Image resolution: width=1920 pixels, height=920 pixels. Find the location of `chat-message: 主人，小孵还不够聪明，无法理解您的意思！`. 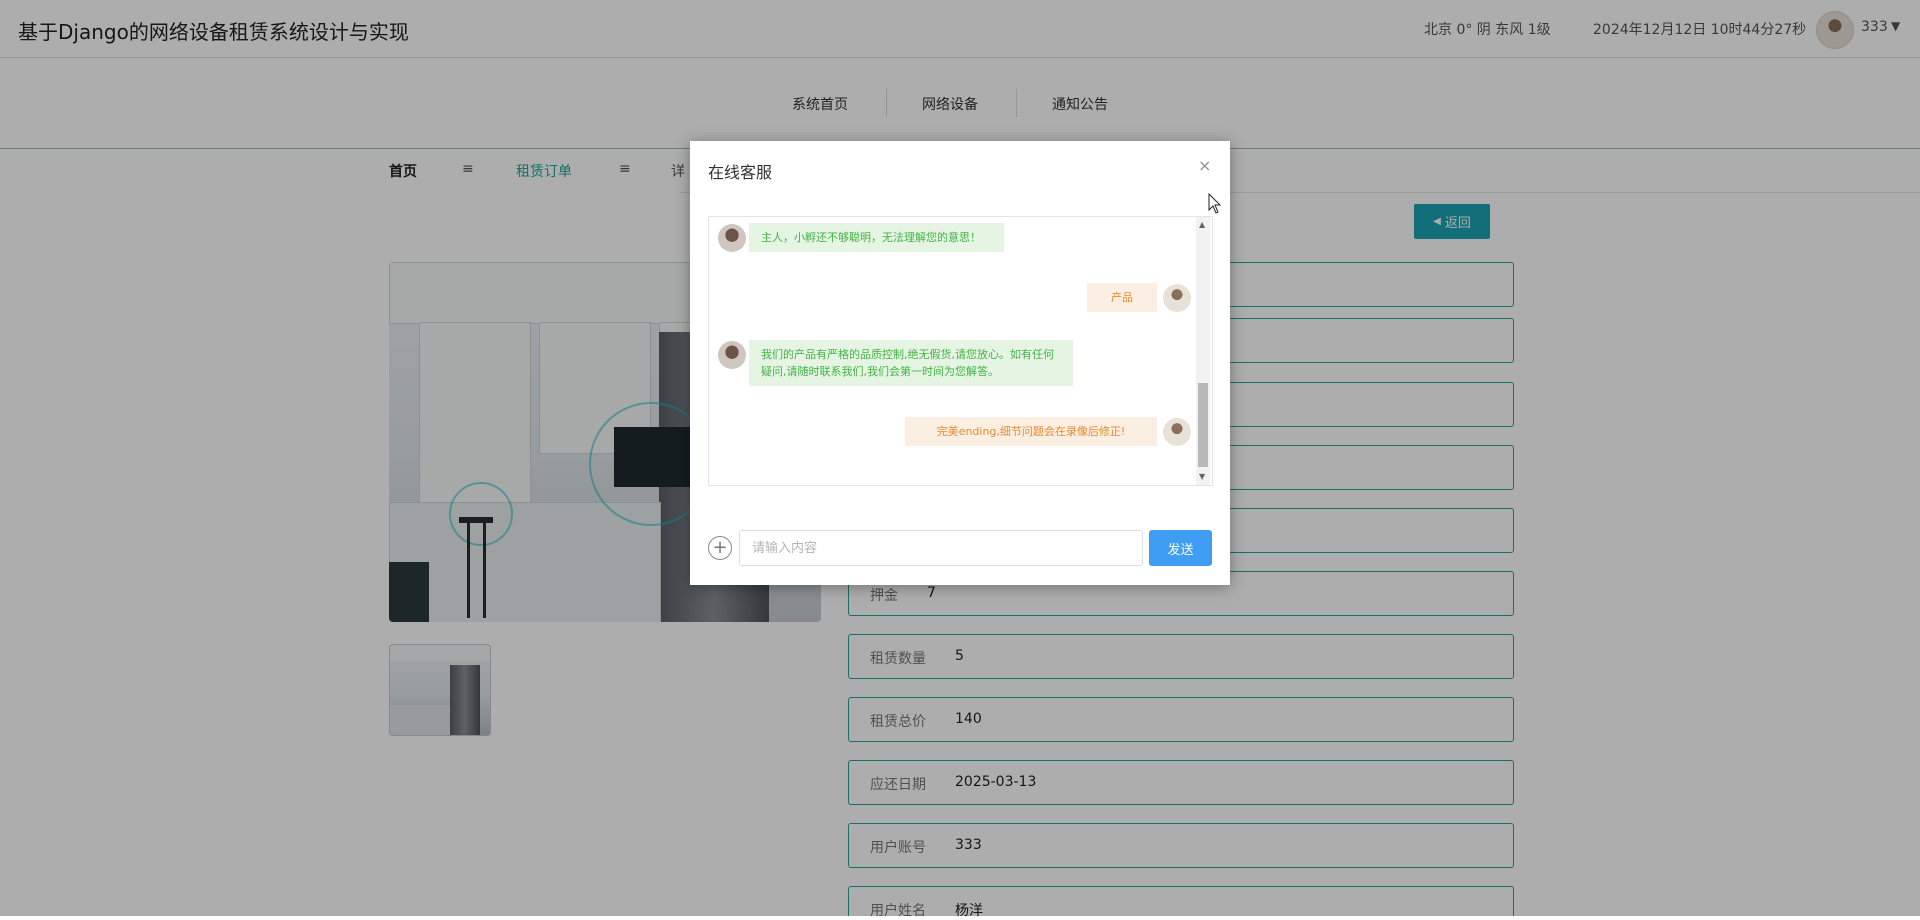

chat-message: 主人，小孵还不够聪明，无法理解您的意思！ is located at coordinates (876, 237).